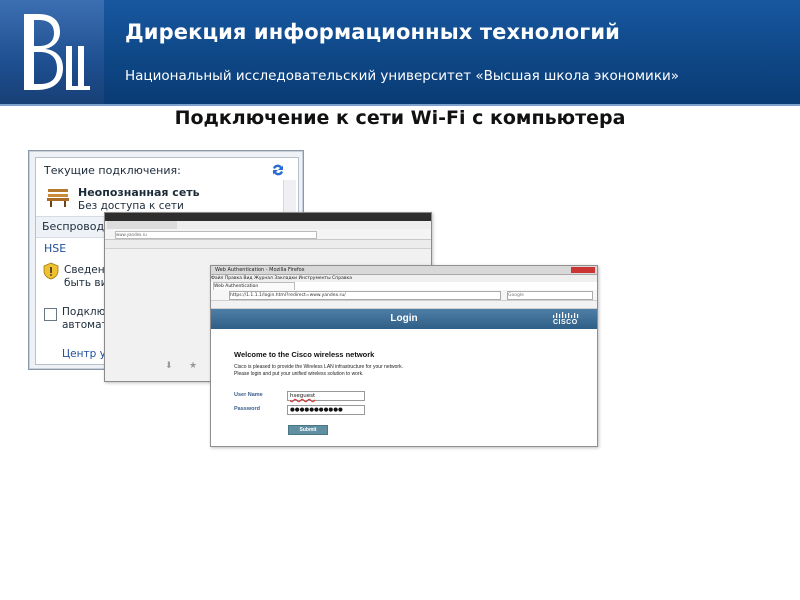  Describe the element at coordinates (58, 197) in the screenshot. I see `network-bench-icon` at that location.